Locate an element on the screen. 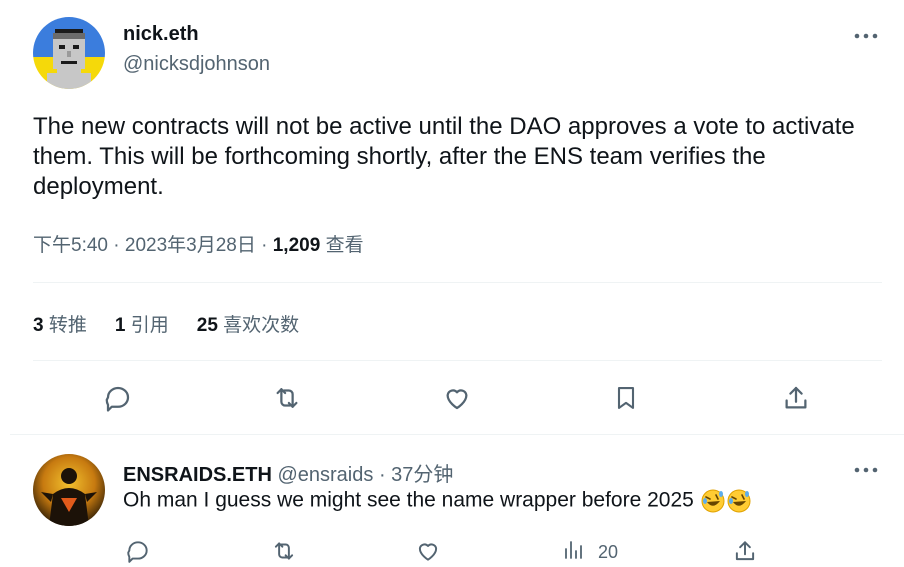 The image size is (904, 567). section-separator is located at coordinates (457, 434).